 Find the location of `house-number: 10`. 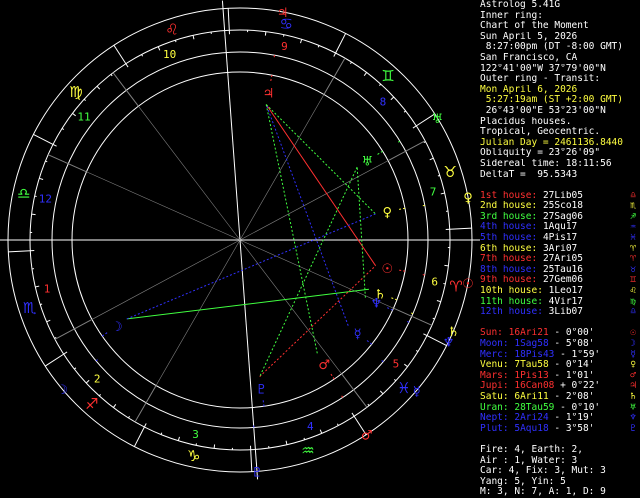

house-number: 10 is located at coordinates (169, 54).